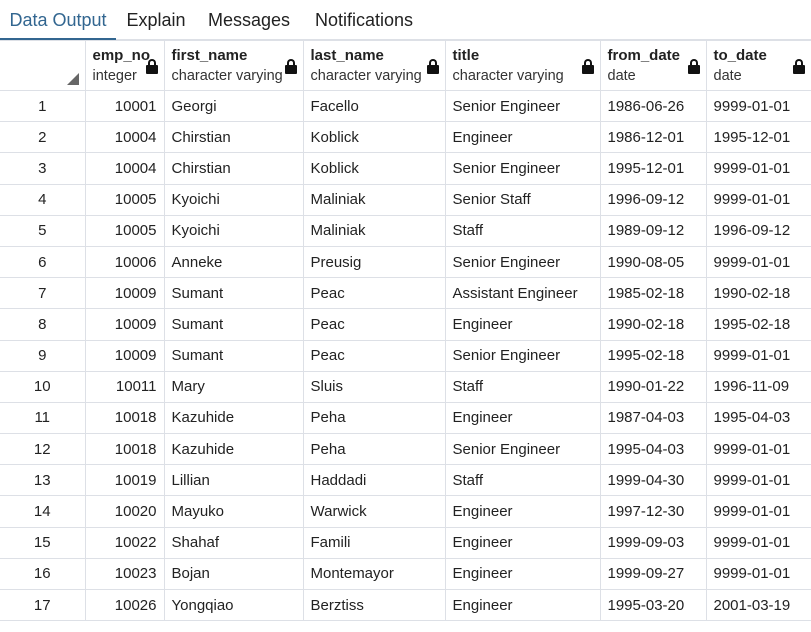 The height and width of the screenshot is (632, 811). What do you see at coordinates (43, 449) in the screenshot?
I see `row-number: 12` at bounding box center [43, 449].